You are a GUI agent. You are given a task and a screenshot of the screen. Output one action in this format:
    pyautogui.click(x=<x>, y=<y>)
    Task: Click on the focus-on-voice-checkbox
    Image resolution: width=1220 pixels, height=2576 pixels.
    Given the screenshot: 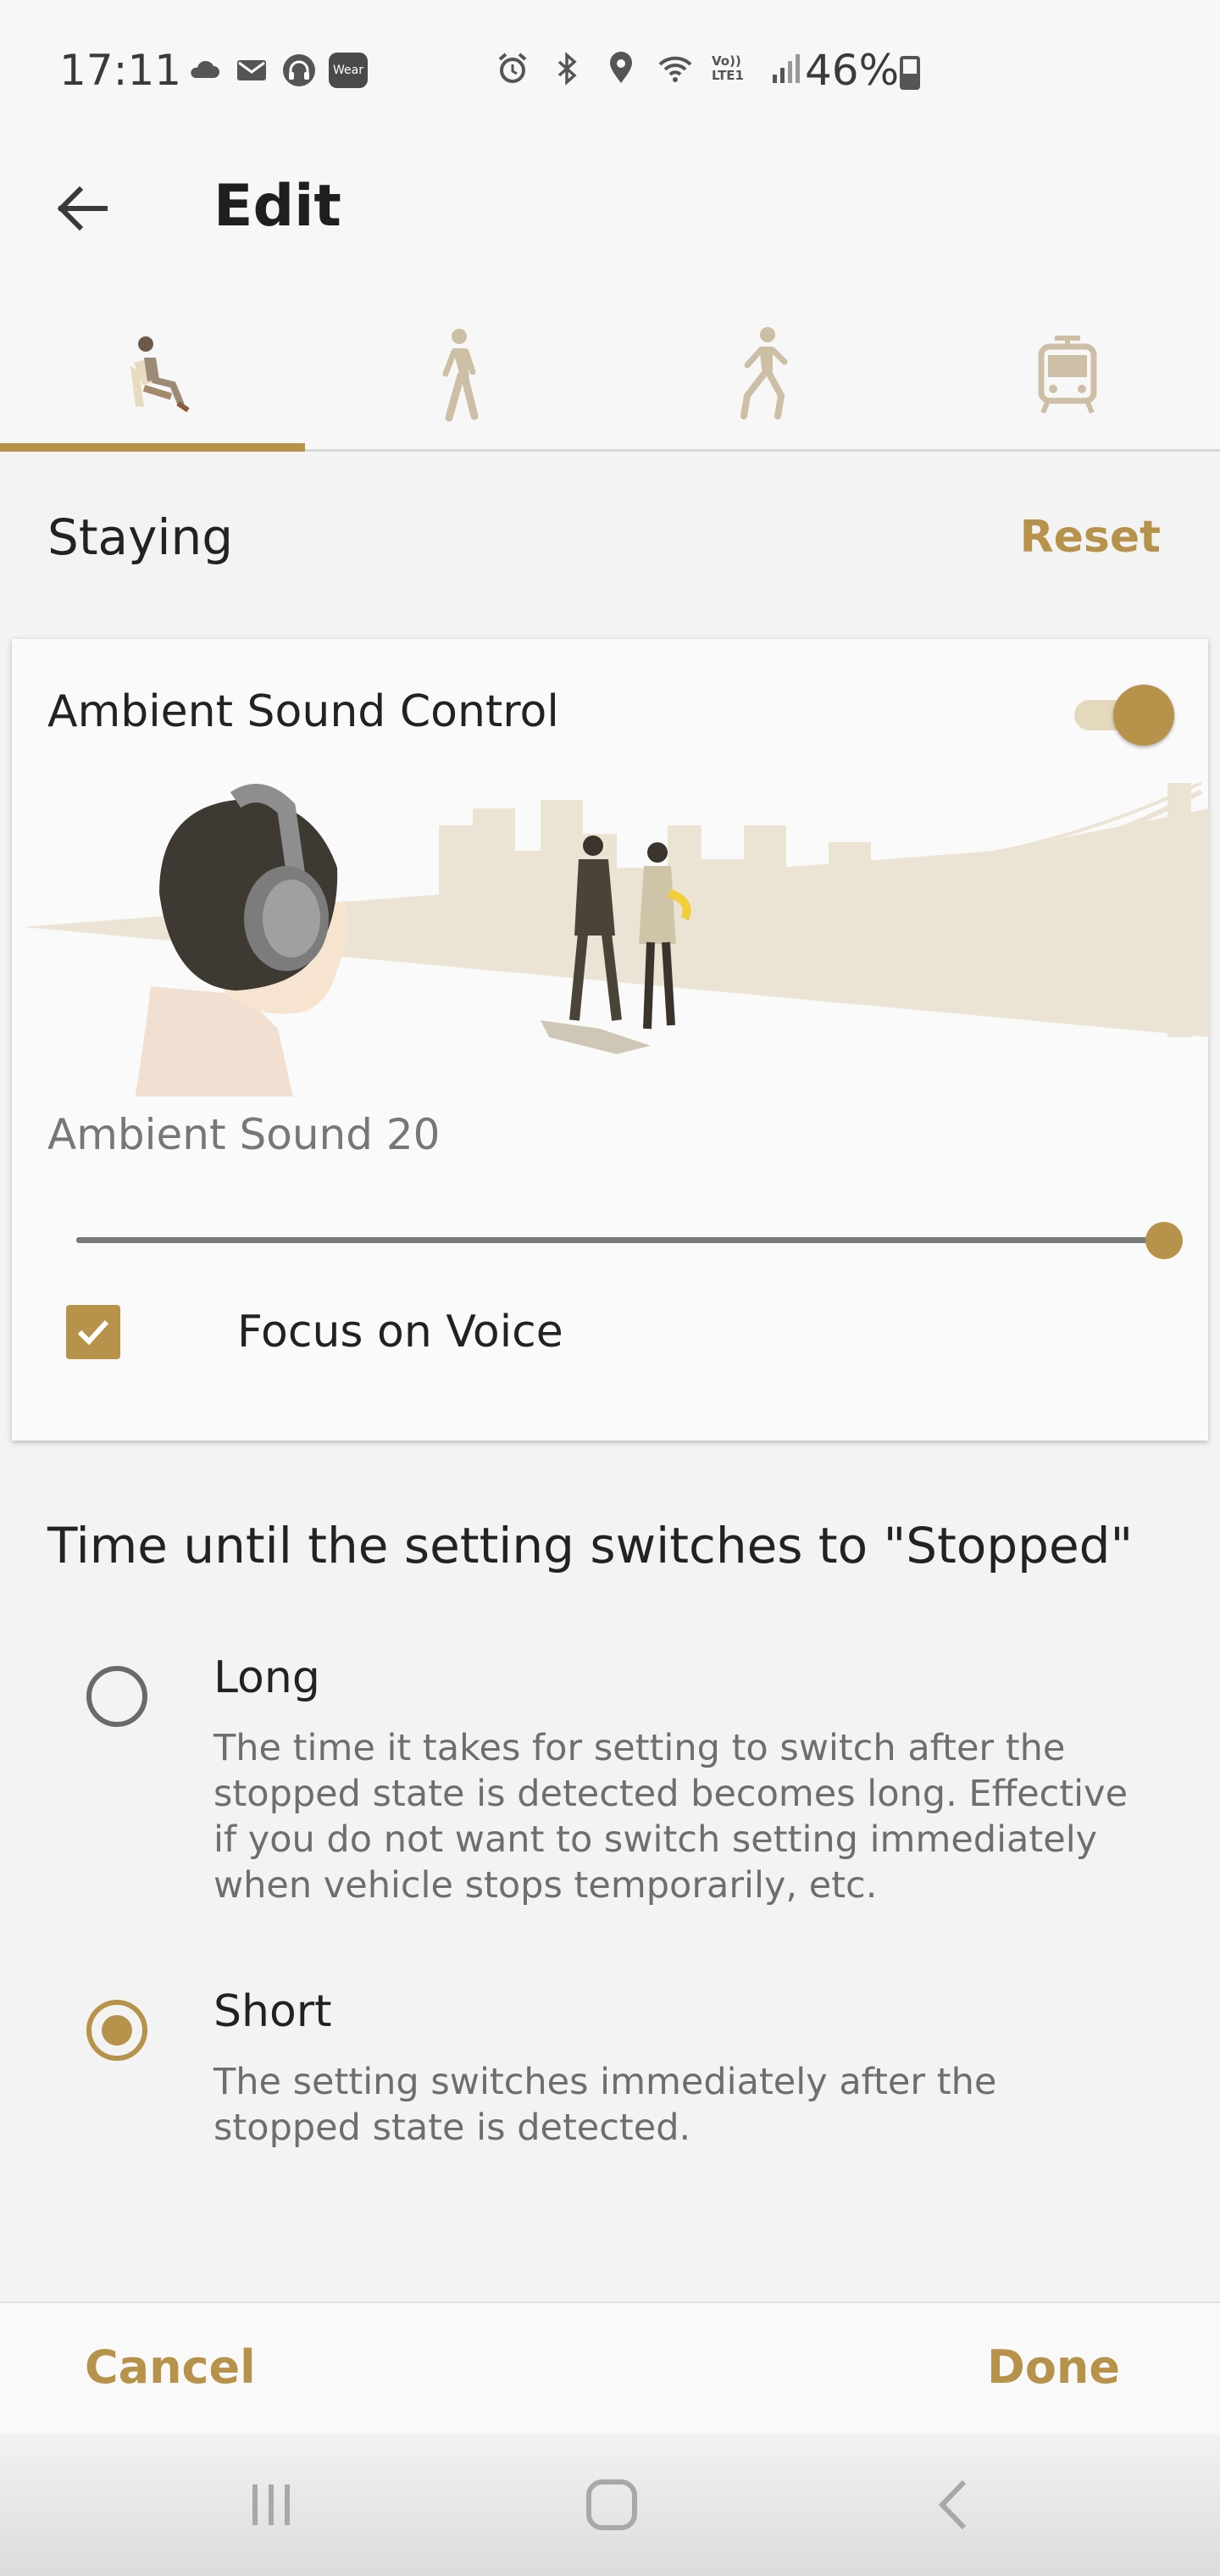 What is the action you would take?
    pyautogui.click(x=93, y=1332)
    